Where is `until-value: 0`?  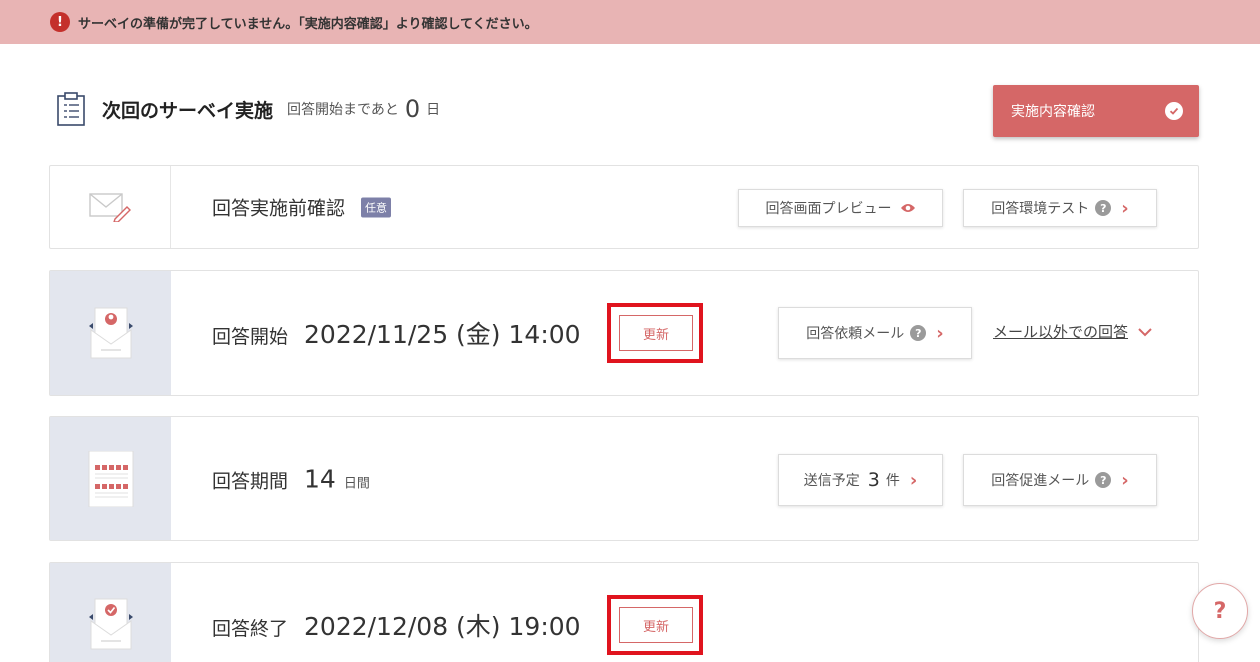 until-value: 0 is located at coordinates (412, 109).